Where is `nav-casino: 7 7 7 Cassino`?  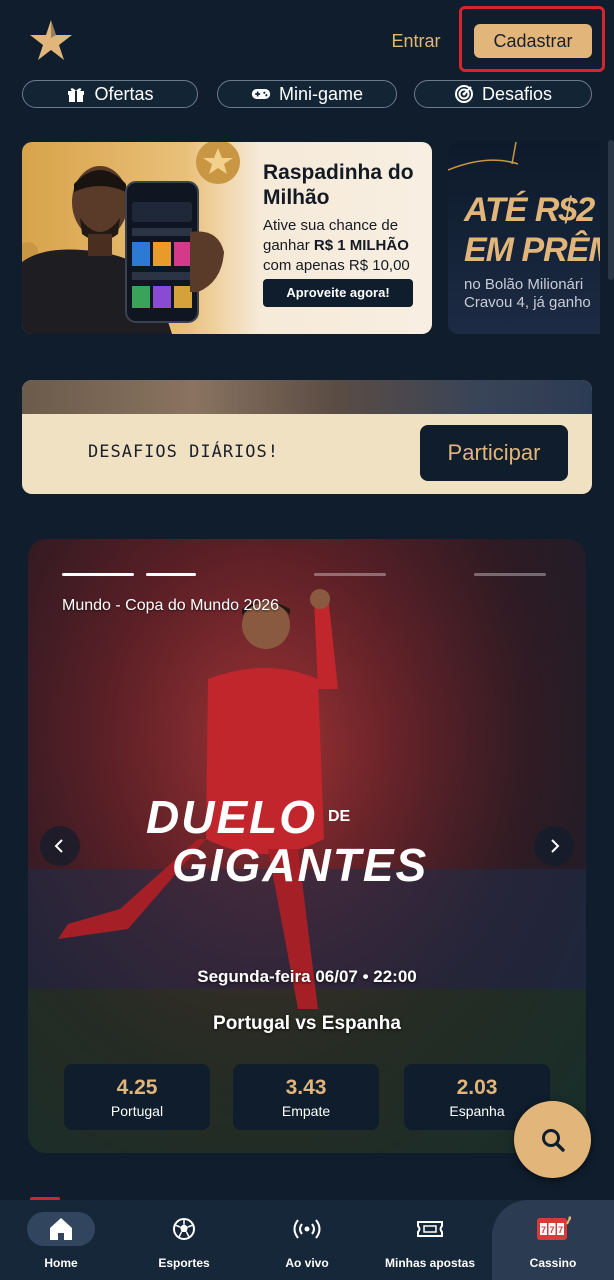
nav-casino: 7 7 7 Cassino is located at coordinates (553, 1240).